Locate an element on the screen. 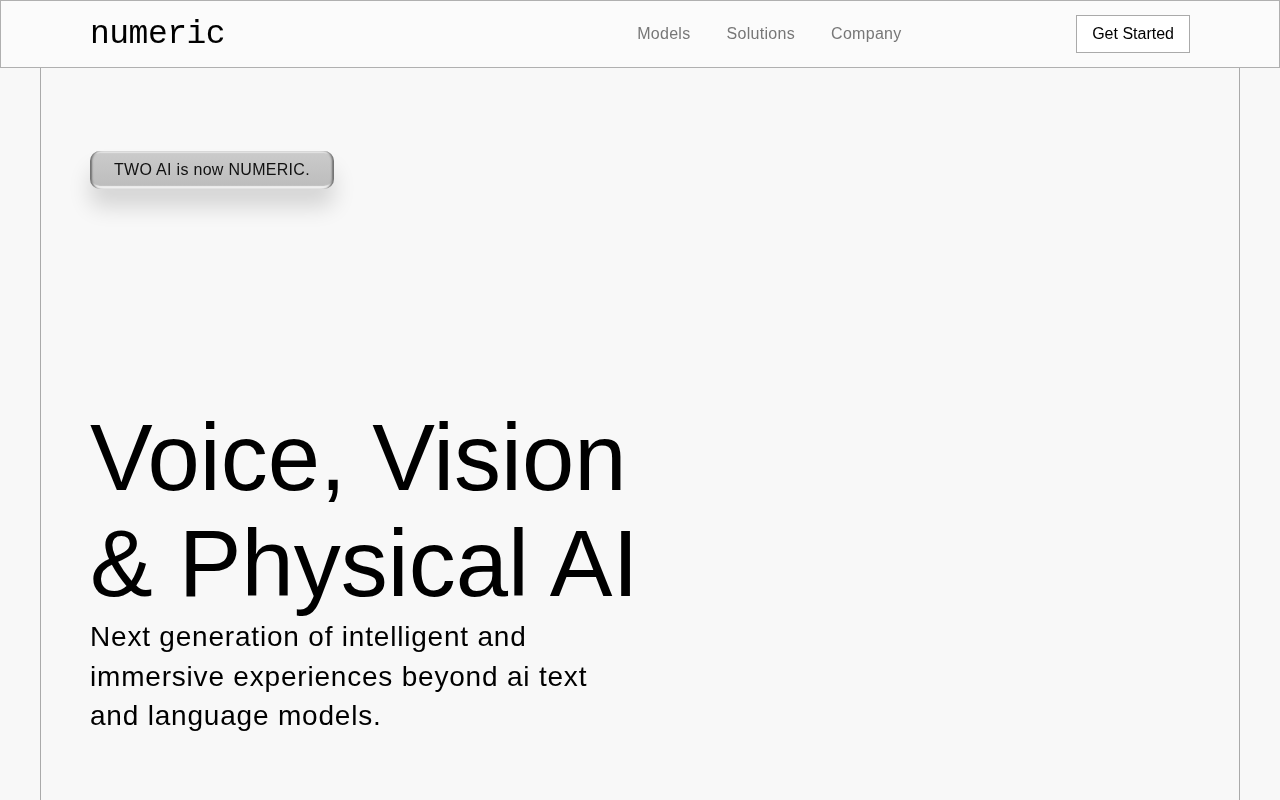 The height and width of the screenshot is (800, 1280). logo: numeric is located at coordinates (158, 34).